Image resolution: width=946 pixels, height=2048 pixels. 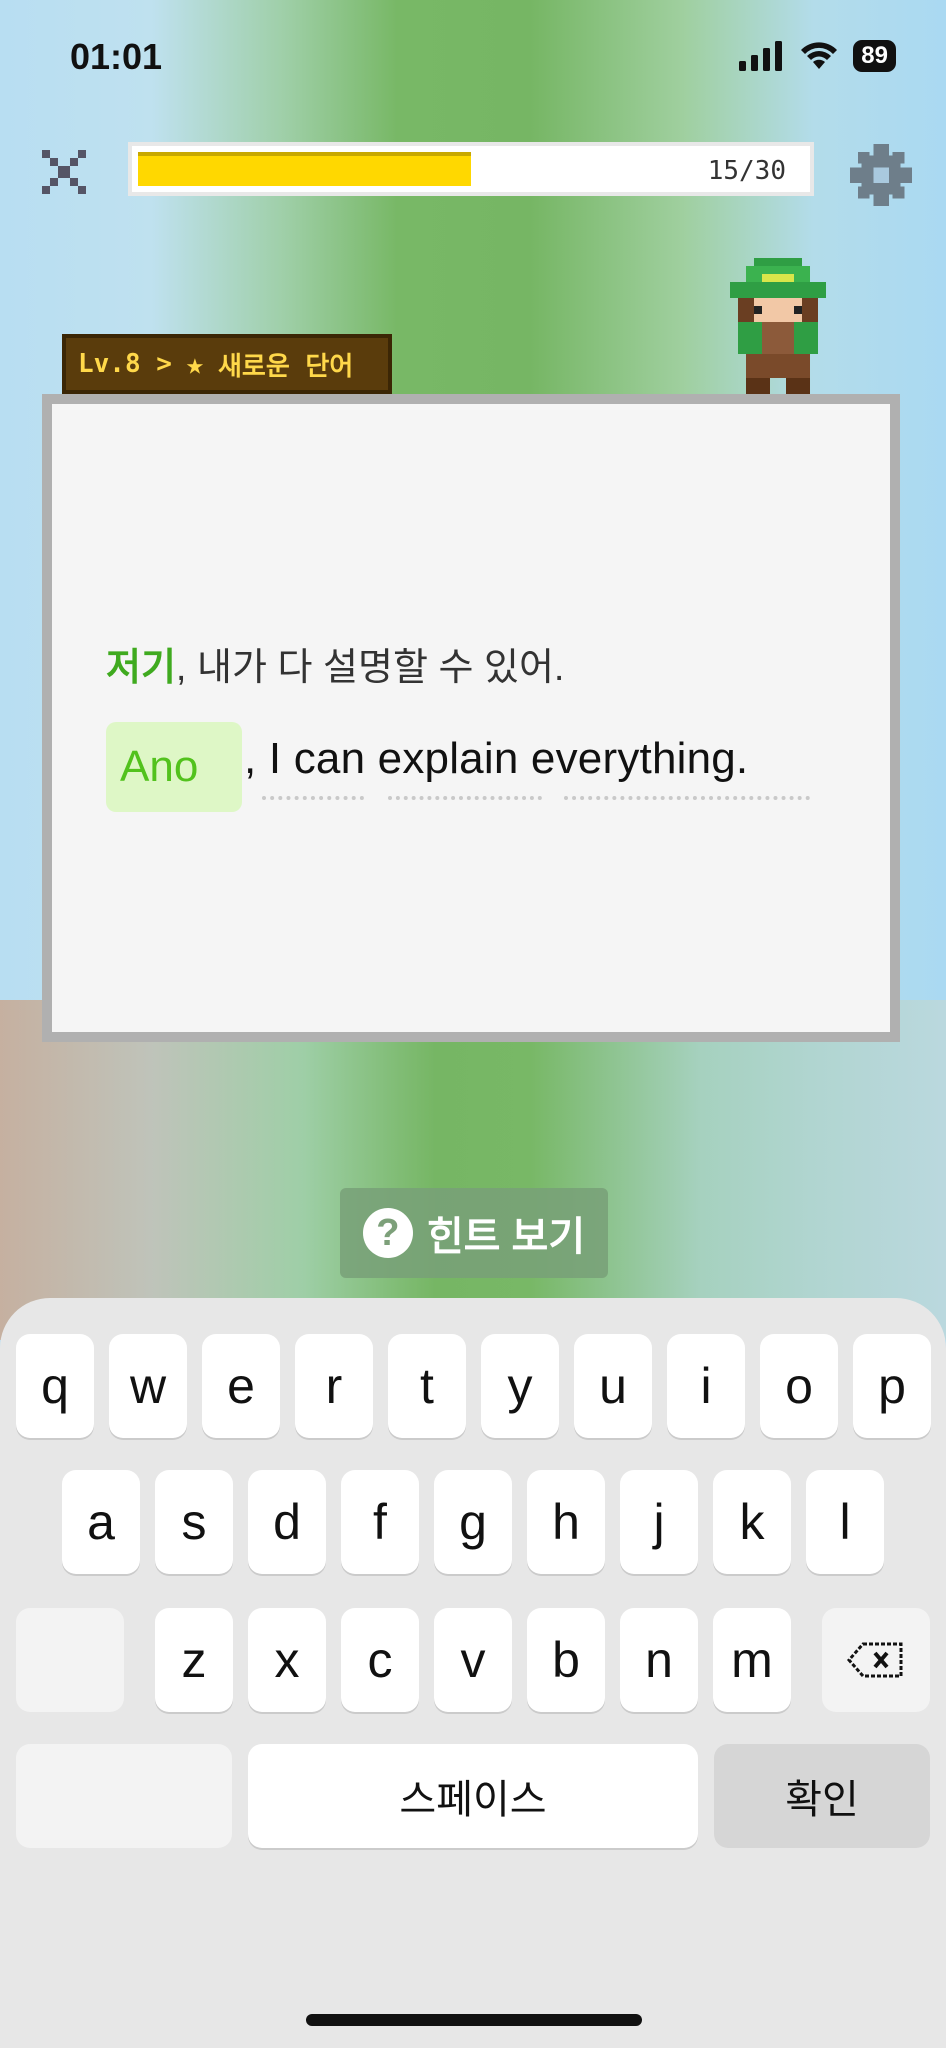 What do you see at coordinates (845, 1522) in the screenshot?
I see `key-l: l` at bounding box center [845, 1522].